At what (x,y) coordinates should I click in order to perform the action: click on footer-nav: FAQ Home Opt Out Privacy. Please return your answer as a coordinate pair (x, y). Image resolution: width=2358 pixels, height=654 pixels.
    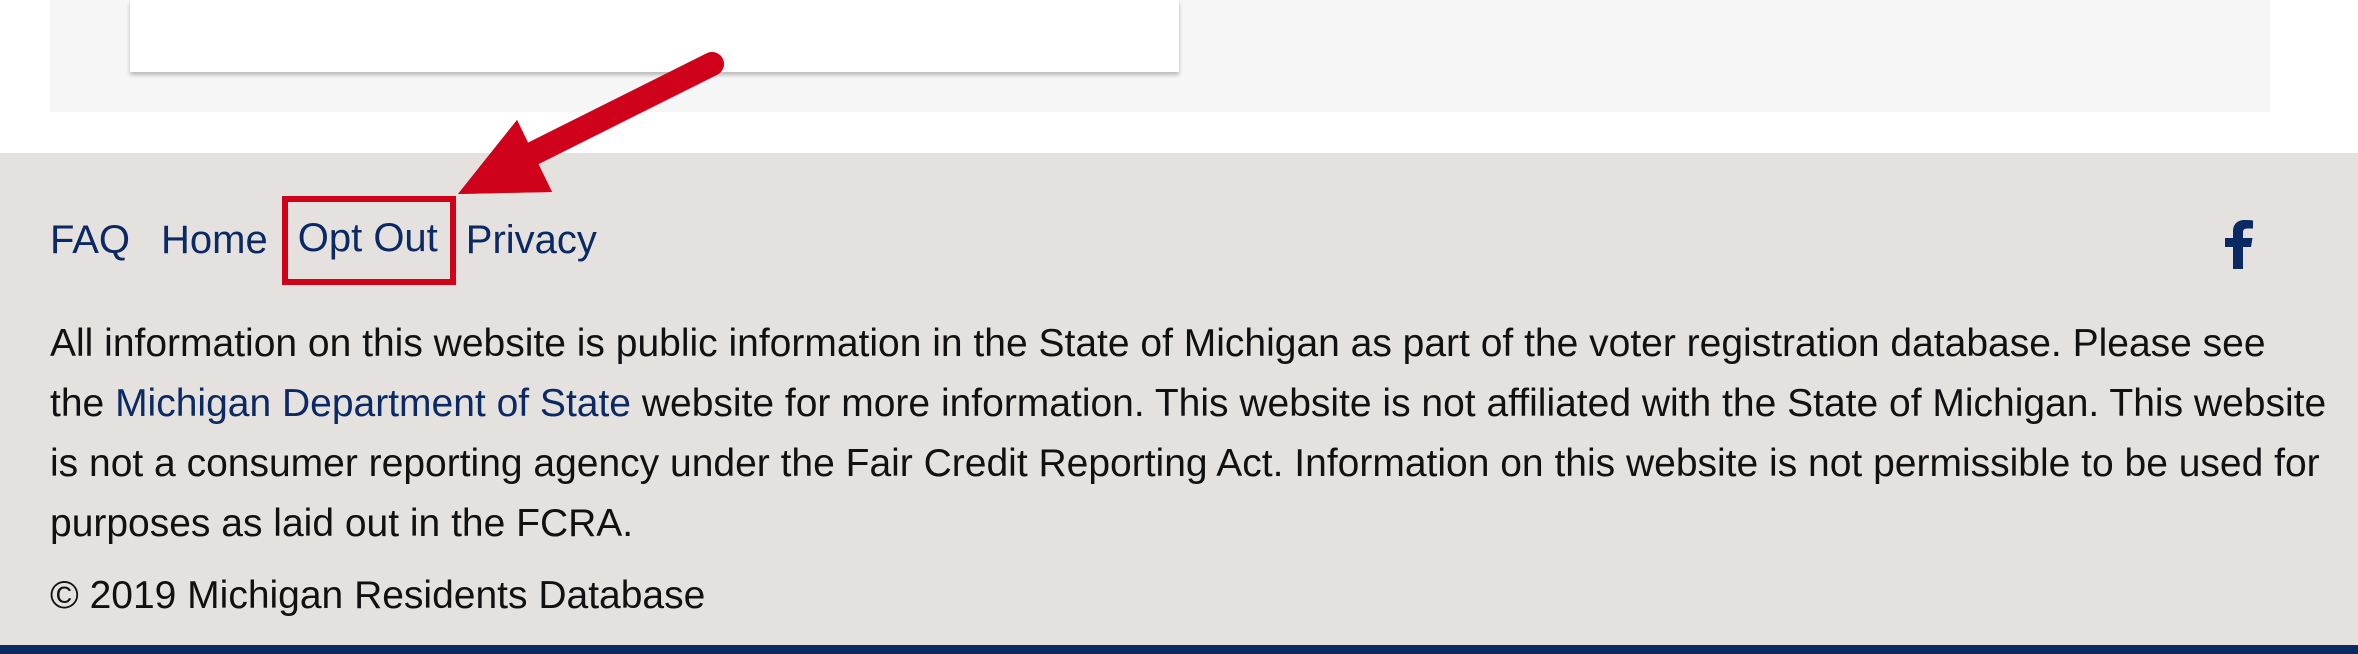
    Looking at the image, I should click on (339, 240).